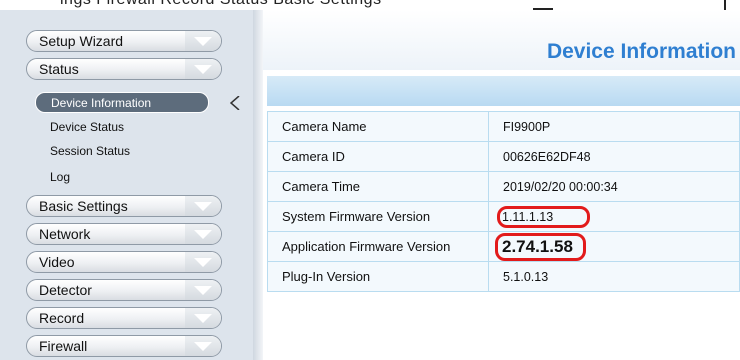 The height and width of the screenshot is (360, 740). I want to click on table-row: Camera Time 2019/02/20 00:00:34, so click(503, 186).